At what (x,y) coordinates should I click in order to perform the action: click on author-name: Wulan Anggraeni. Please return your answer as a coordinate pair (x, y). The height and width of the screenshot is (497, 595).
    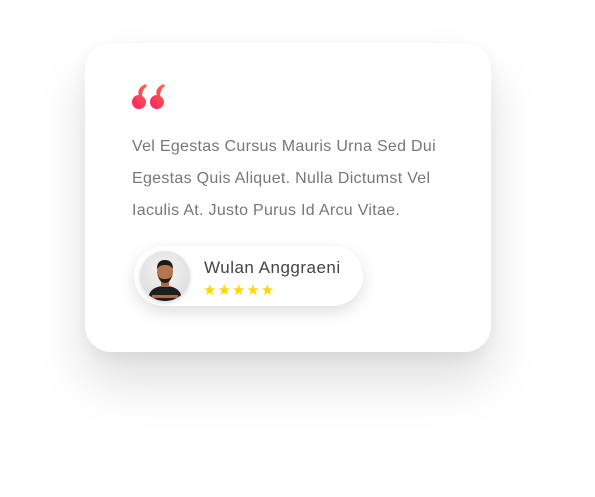
    Looking at the image, I should click on (272, 267).